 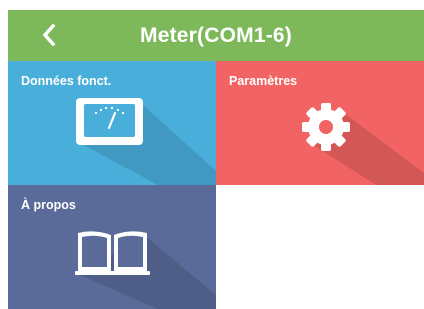 I want to click on open-book-icon, so click(x=145, y=270).